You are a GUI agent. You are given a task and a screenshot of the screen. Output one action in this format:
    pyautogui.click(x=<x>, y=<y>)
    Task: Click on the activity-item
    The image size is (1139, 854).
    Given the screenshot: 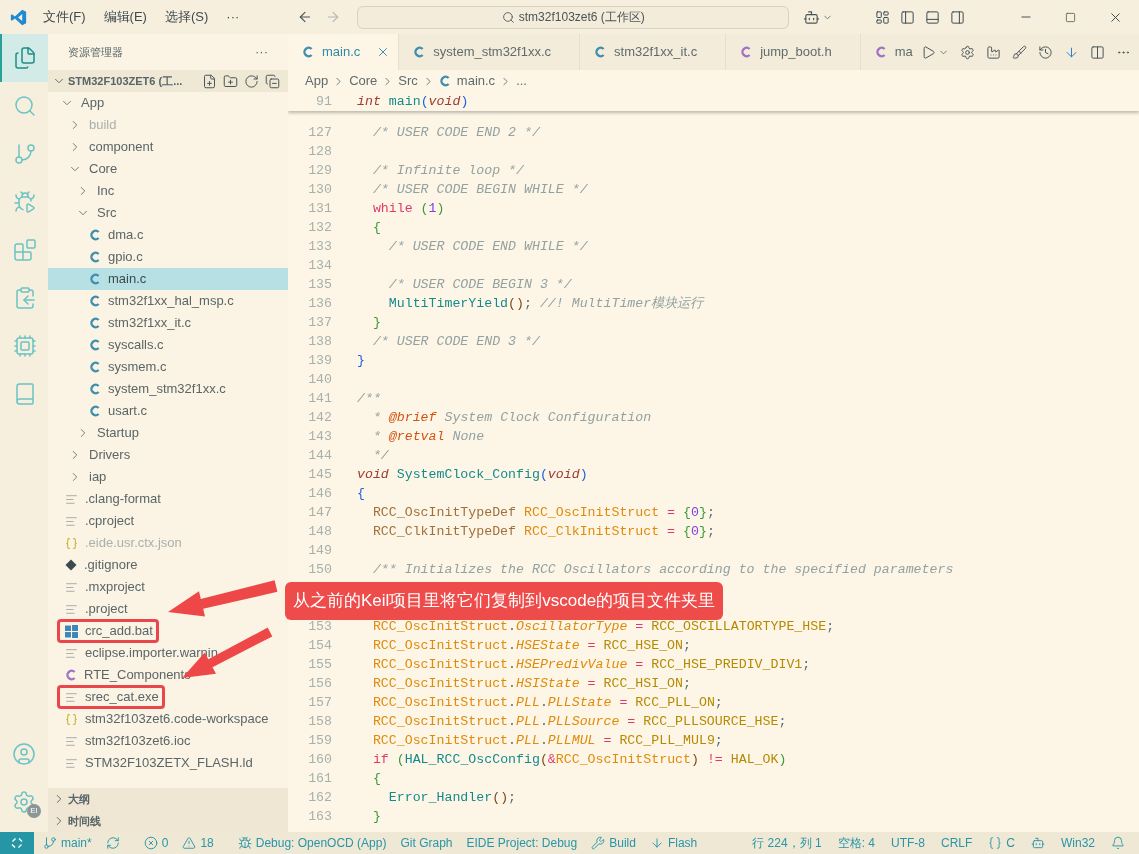 What is the action you would take?
    pyautogui.click(x=24, y=58)
    